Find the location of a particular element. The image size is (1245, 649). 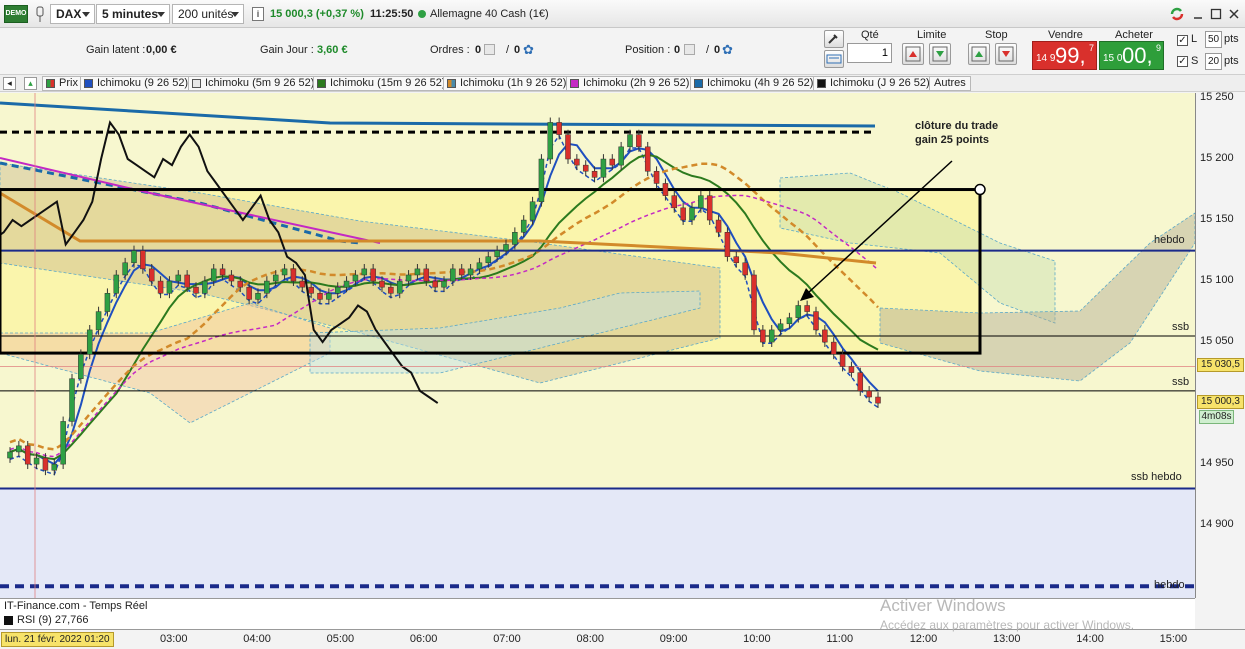

refresh-icon is located at coordinates (1177, 14).